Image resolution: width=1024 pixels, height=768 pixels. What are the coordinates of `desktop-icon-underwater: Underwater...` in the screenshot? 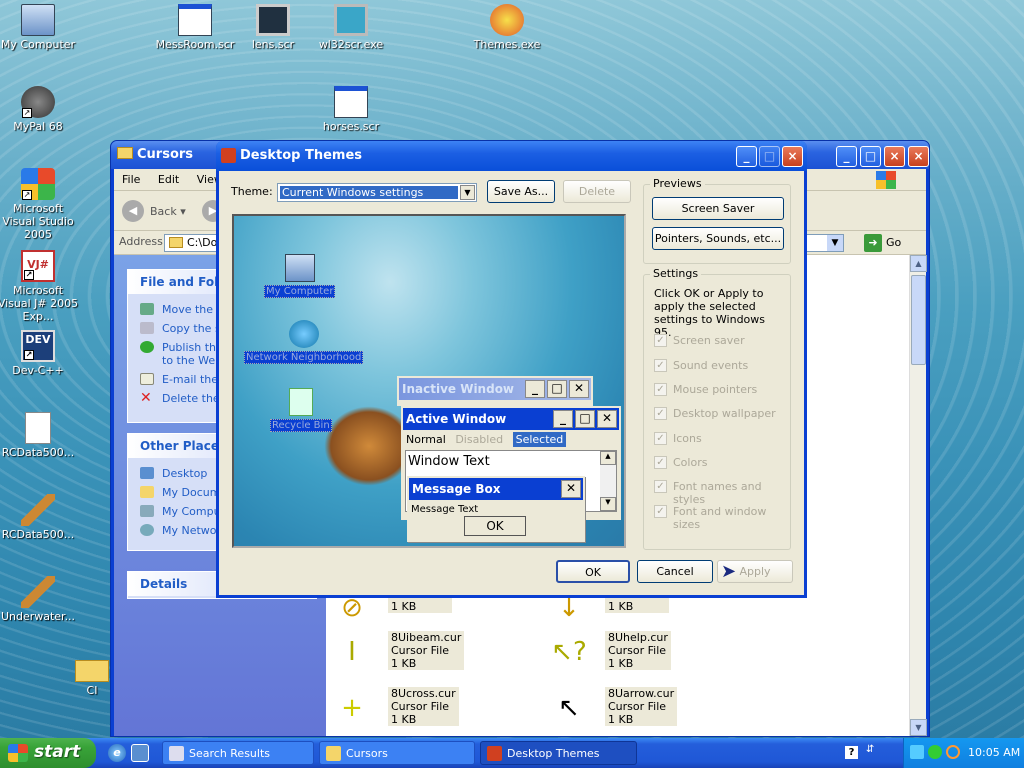 It's located at (40, 599).